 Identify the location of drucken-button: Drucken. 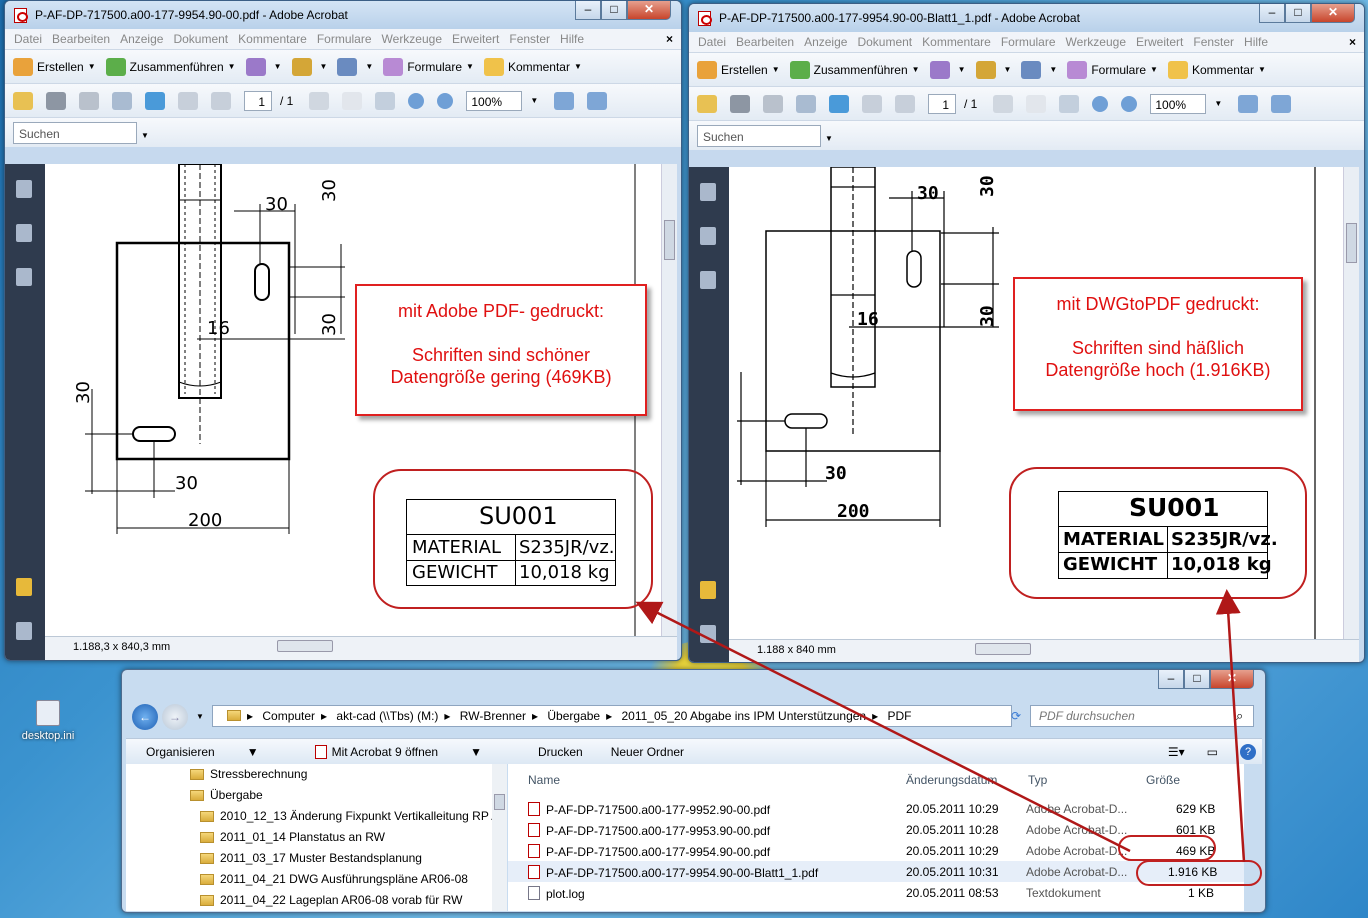
(560, 752).